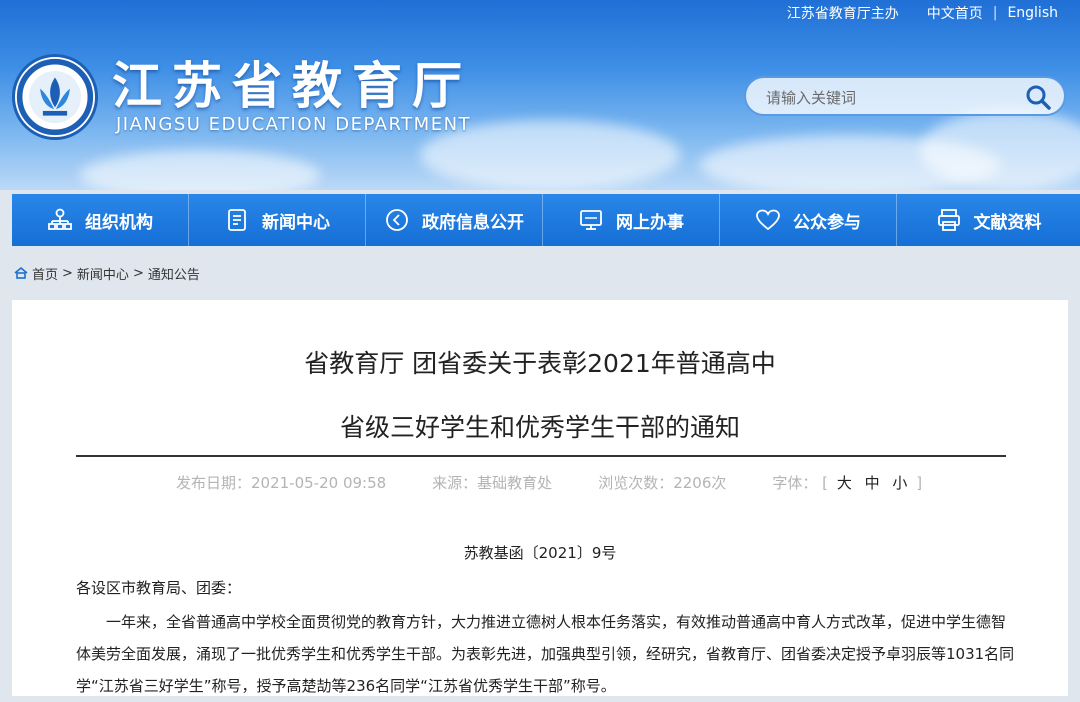 The height and width of the screenshot is (702, 1080). I want to click on title-divider, so click(541, 456).